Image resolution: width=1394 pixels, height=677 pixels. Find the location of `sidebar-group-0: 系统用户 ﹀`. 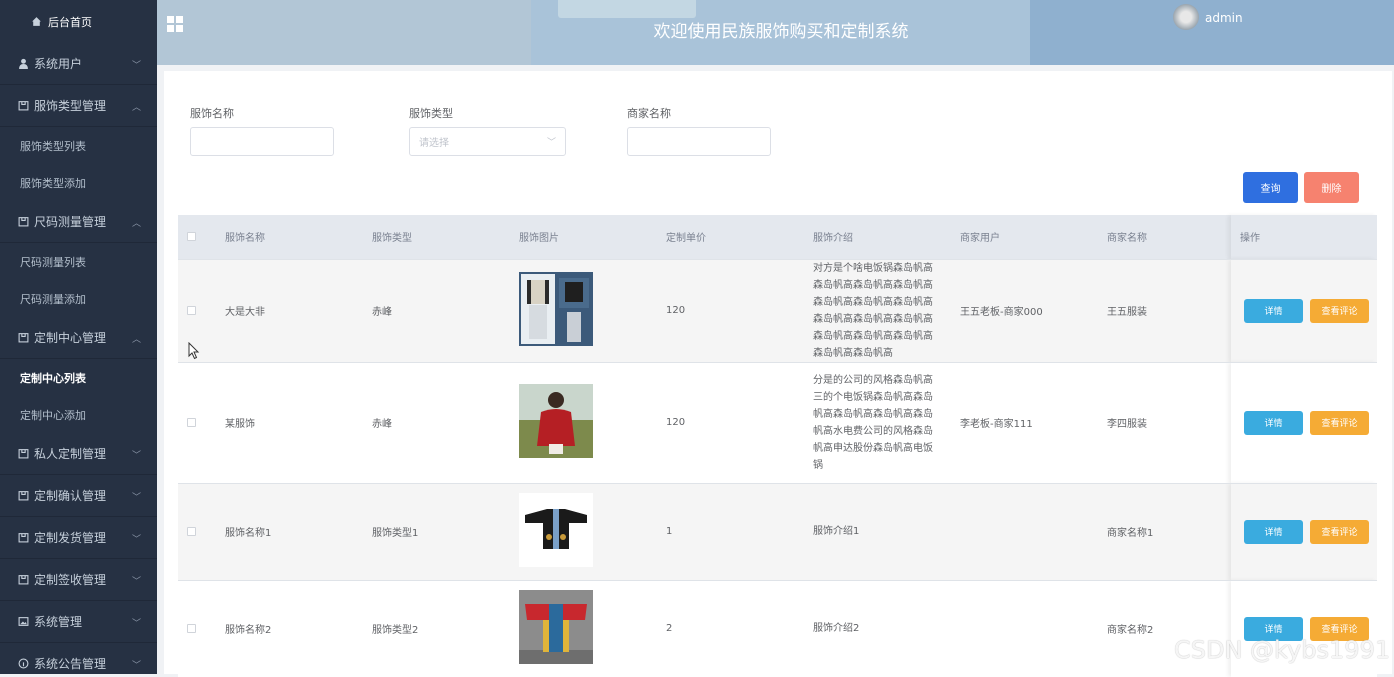

sidebar-group-0: 系统用户 ﹀ is located at coordinates (78, 64).